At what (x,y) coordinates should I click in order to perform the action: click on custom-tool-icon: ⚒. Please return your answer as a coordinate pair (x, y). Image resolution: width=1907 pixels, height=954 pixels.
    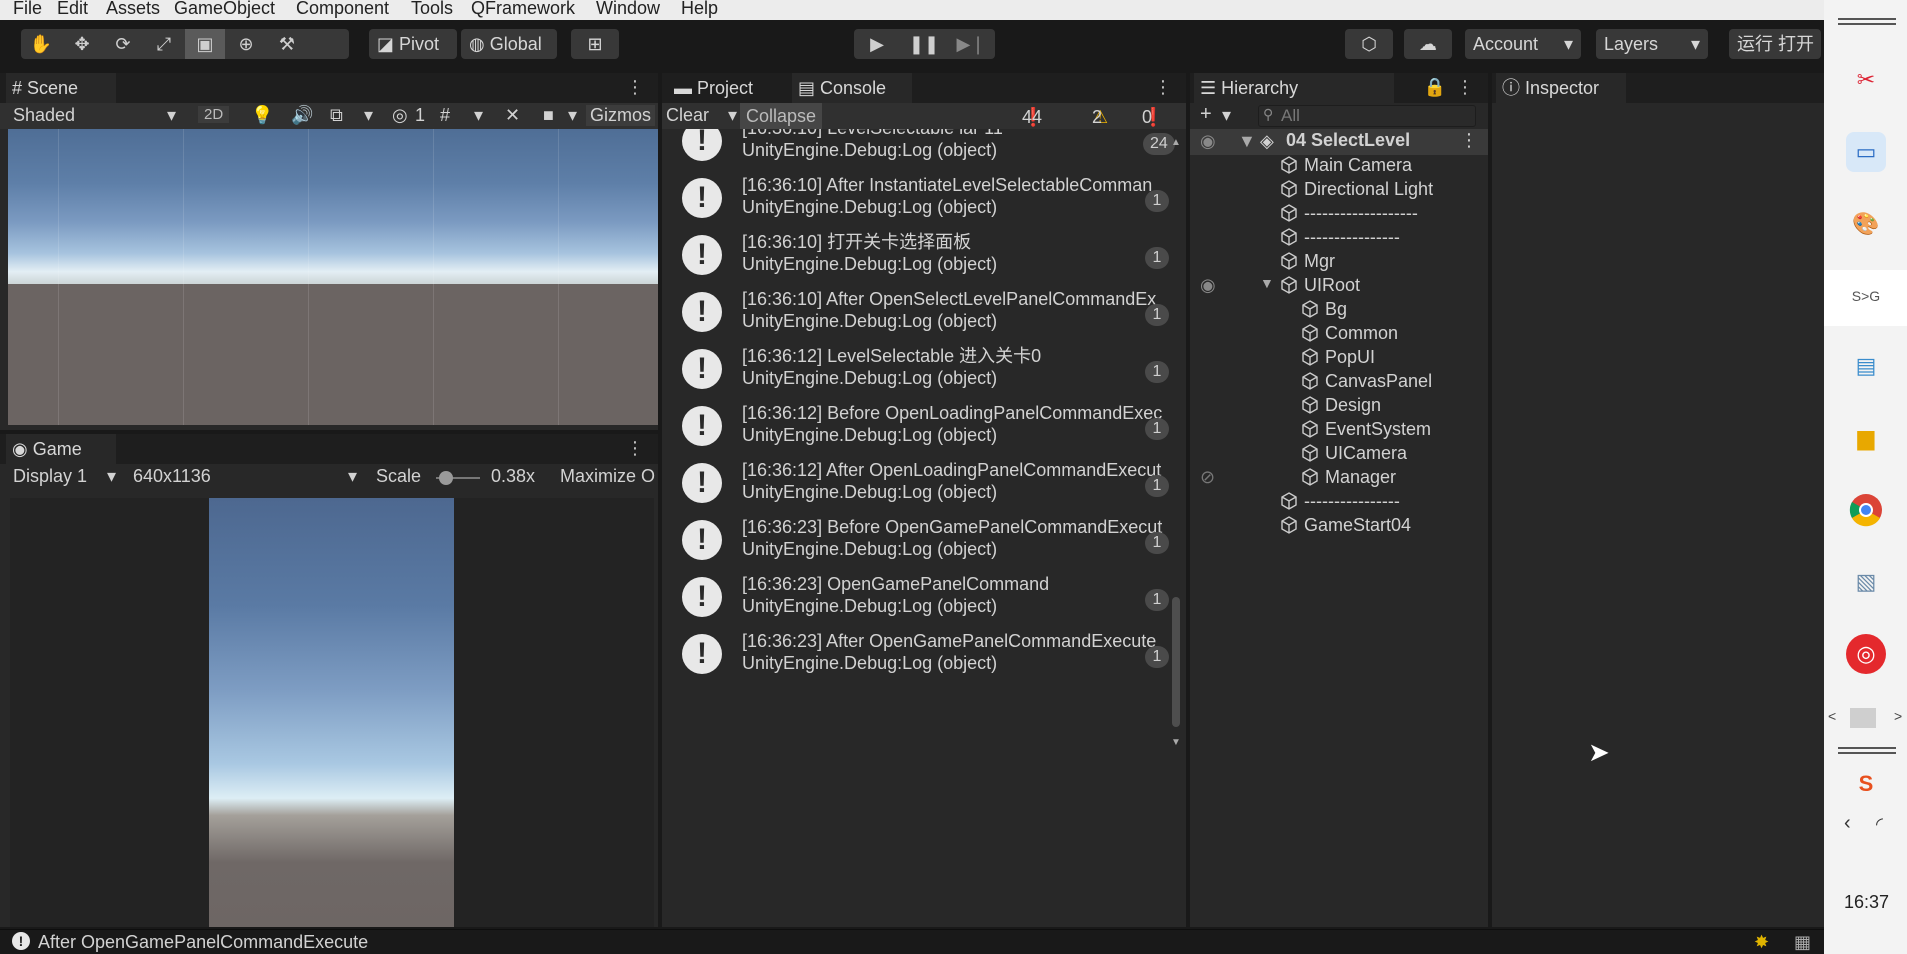
    Looking at the image, I should click on (287, 44).